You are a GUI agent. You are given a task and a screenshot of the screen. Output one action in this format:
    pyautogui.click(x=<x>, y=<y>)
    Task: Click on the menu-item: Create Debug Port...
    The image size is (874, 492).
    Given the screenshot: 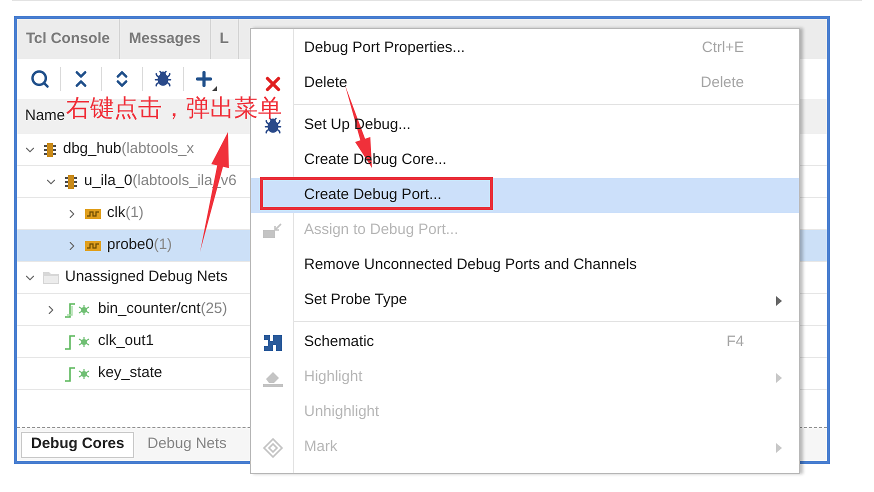 What is the action you would take?
    pyautogui.click(x=525, y=195)
    